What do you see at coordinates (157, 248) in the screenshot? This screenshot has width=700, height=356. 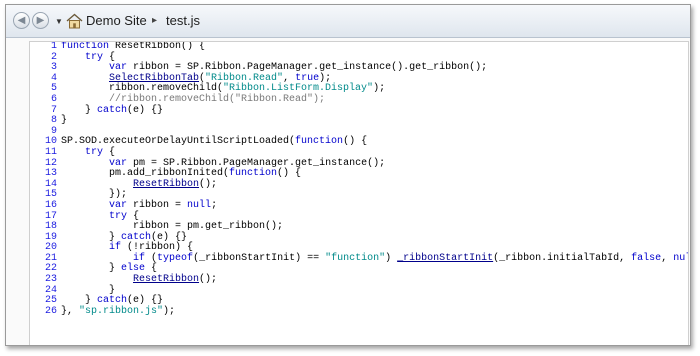 I see `code-token: (!ribbon) {` at bounding box center [157, 248].